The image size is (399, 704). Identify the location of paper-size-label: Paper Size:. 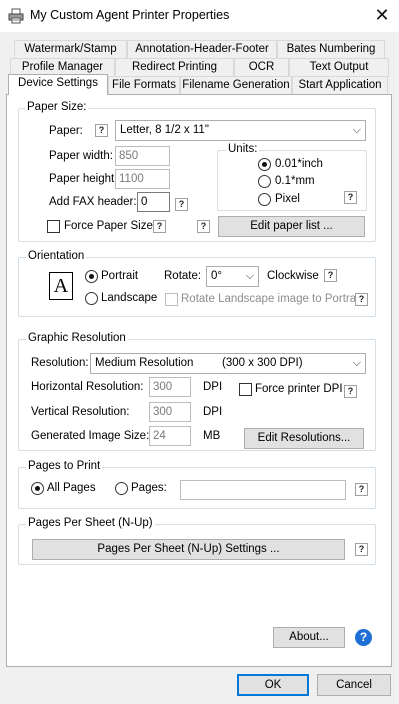
(57, 107).